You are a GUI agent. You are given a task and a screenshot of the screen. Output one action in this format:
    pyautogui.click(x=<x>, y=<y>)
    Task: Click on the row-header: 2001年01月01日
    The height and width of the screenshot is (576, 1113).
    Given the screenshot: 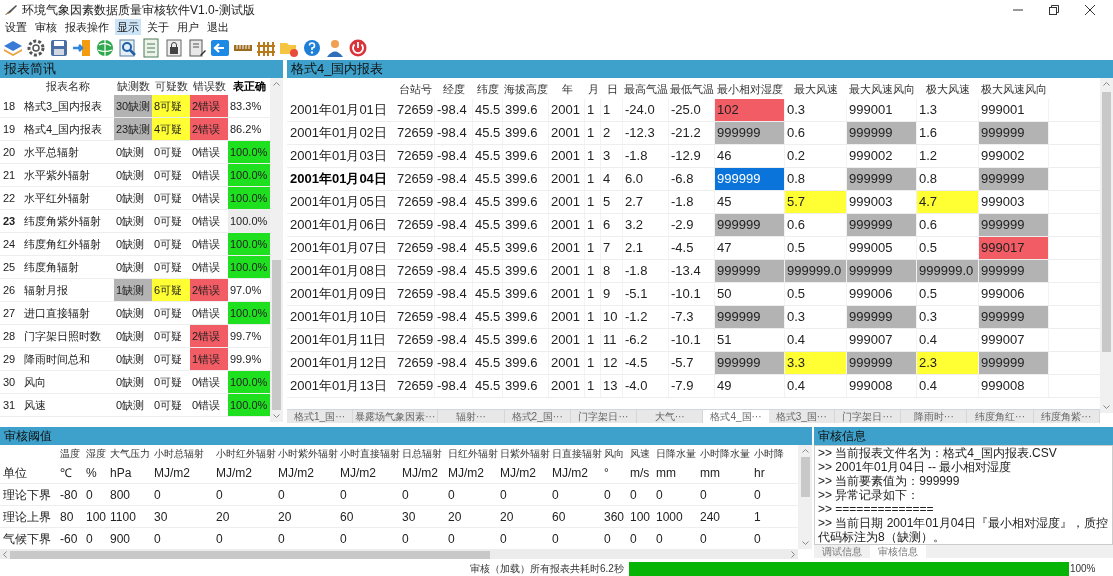 What is the action you would take?
    pyautogui.click(x=338, y=110)
    